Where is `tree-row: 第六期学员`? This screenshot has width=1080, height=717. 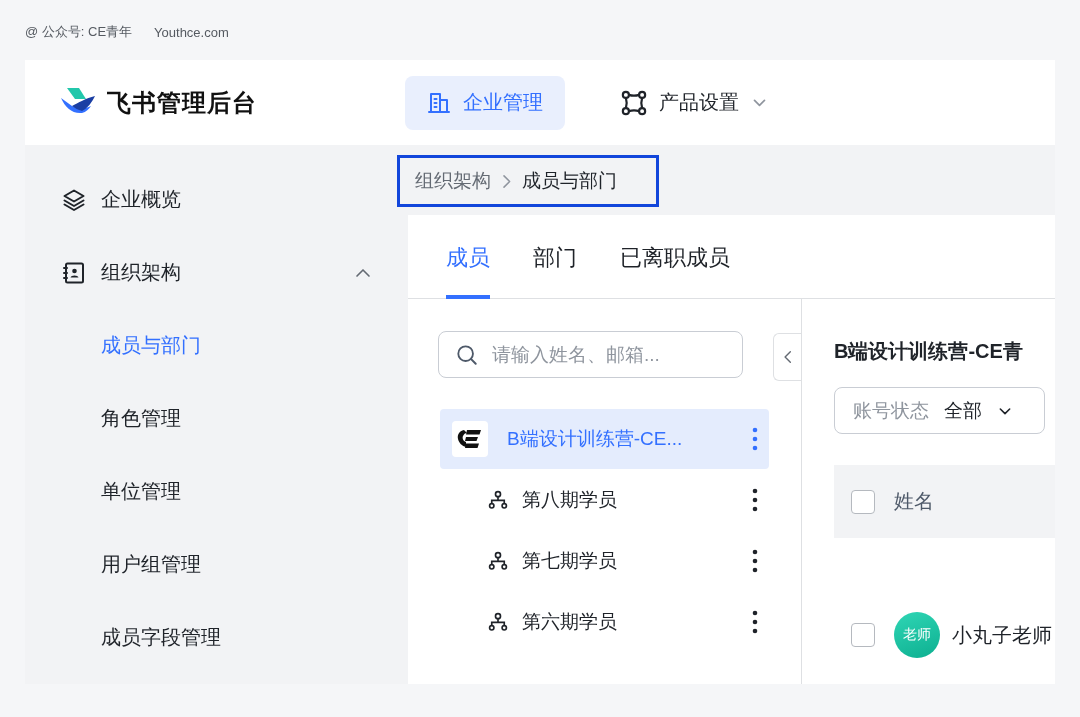 tree-row: 第六期学员 is located at coordinates (604, 621).